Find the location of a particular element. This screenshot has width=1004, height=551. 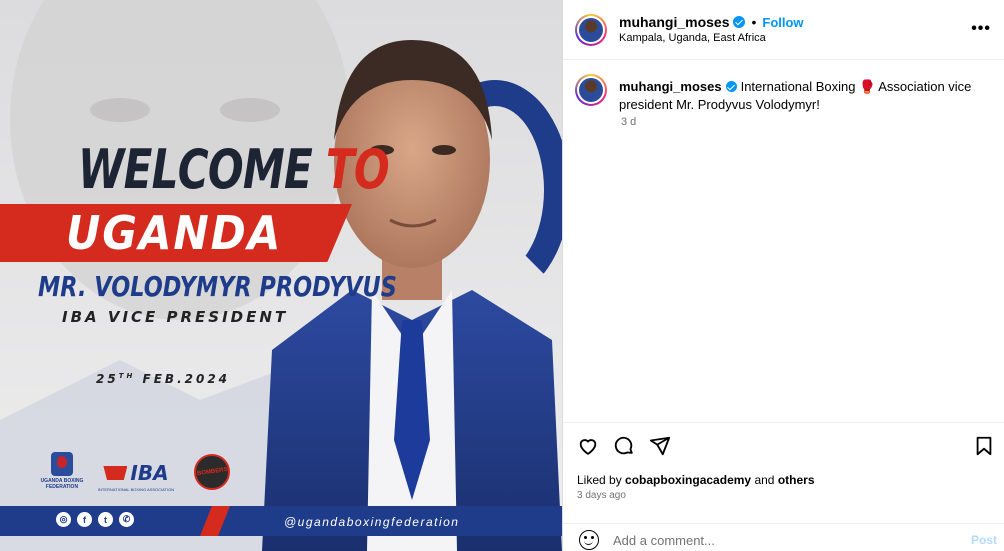

poster-guest-name: MR. VOLODYMYR PRODYVUS is located at coordinates (217, 286).